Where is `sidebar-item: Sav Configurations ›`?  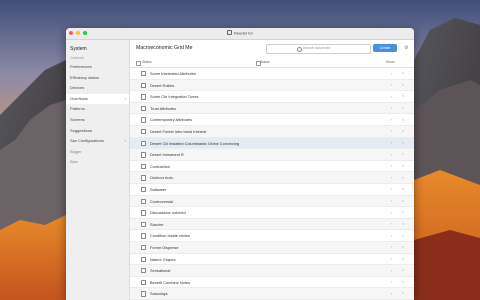
sidebar-item: Sav Configurations › is located at coordinates (97, 141).